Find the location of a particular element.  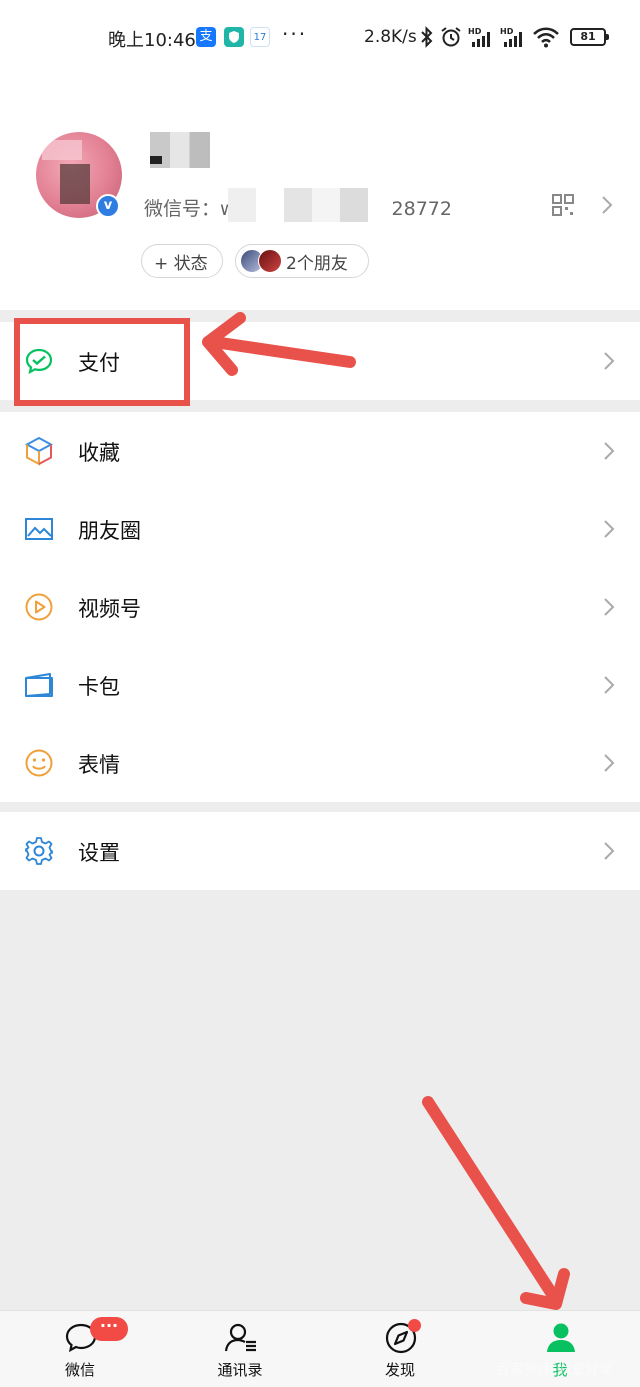

bottom-tab-bar: ··· 微信 通讯录 发现 我 百家号/我们爱分享 is located at coordinates (320, 1348).